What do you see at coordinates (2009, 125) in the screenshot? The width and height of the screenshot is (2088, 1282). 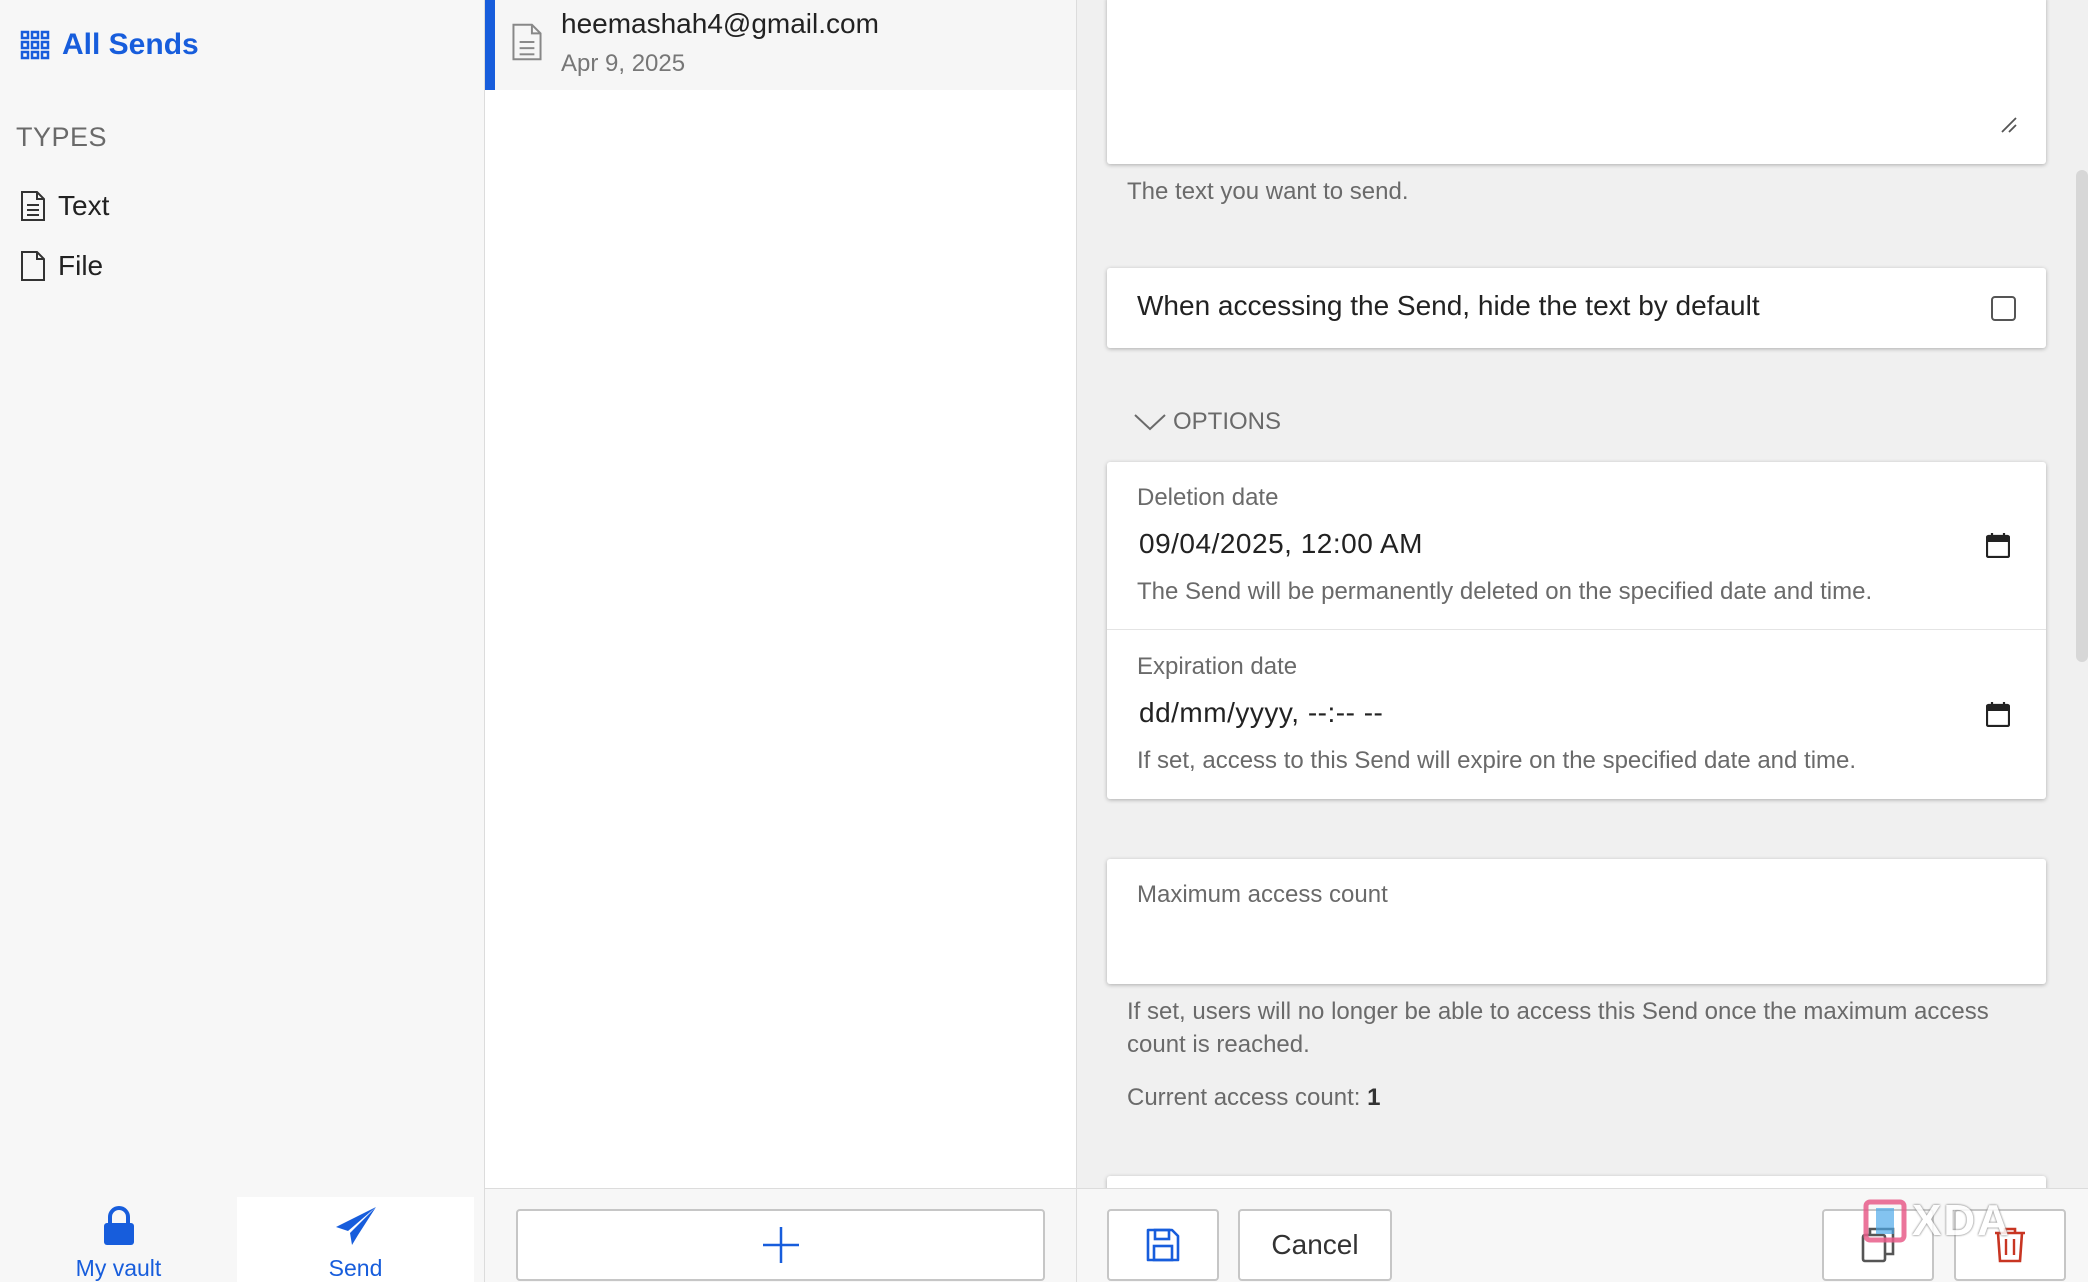 I see `resize-grip-icon` at bounding box center [2009, 125].